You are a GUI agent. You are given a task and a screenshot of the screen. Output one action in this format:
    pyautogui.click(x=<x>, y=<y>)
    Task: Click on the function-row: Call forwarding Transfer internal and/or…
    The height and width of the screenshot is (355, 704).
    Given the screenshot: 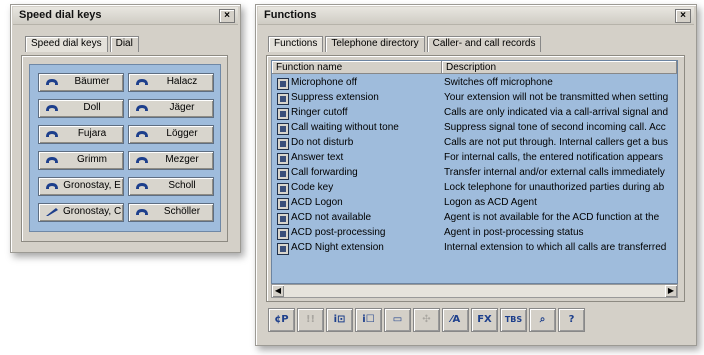 What is the action you would take?
    pyautogui.click(x=474, y=173)
    